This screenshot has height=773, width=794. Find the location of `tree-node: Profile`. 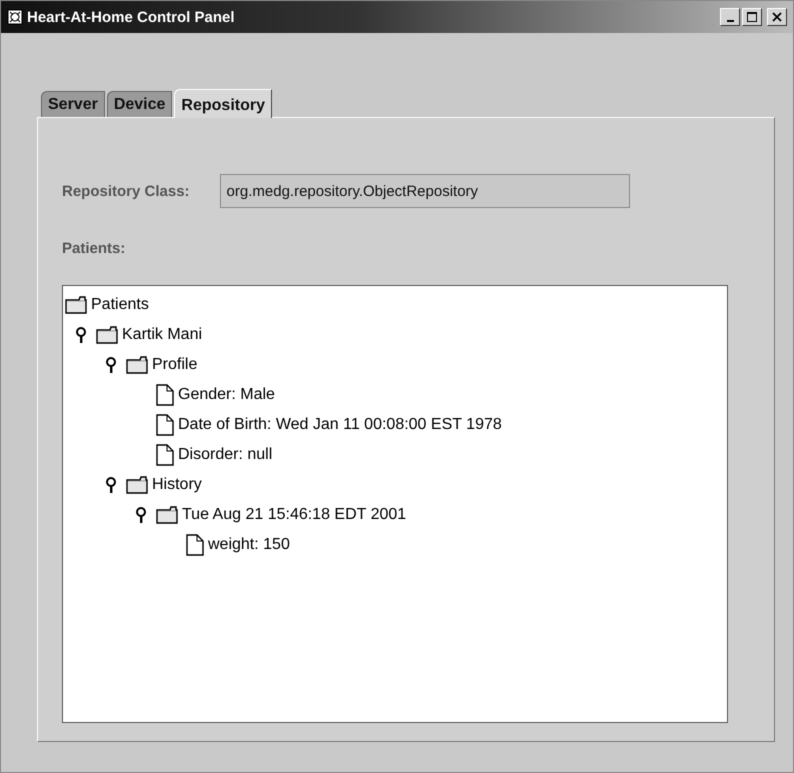

tree-node: Profile is located at coordinates (175, 365).